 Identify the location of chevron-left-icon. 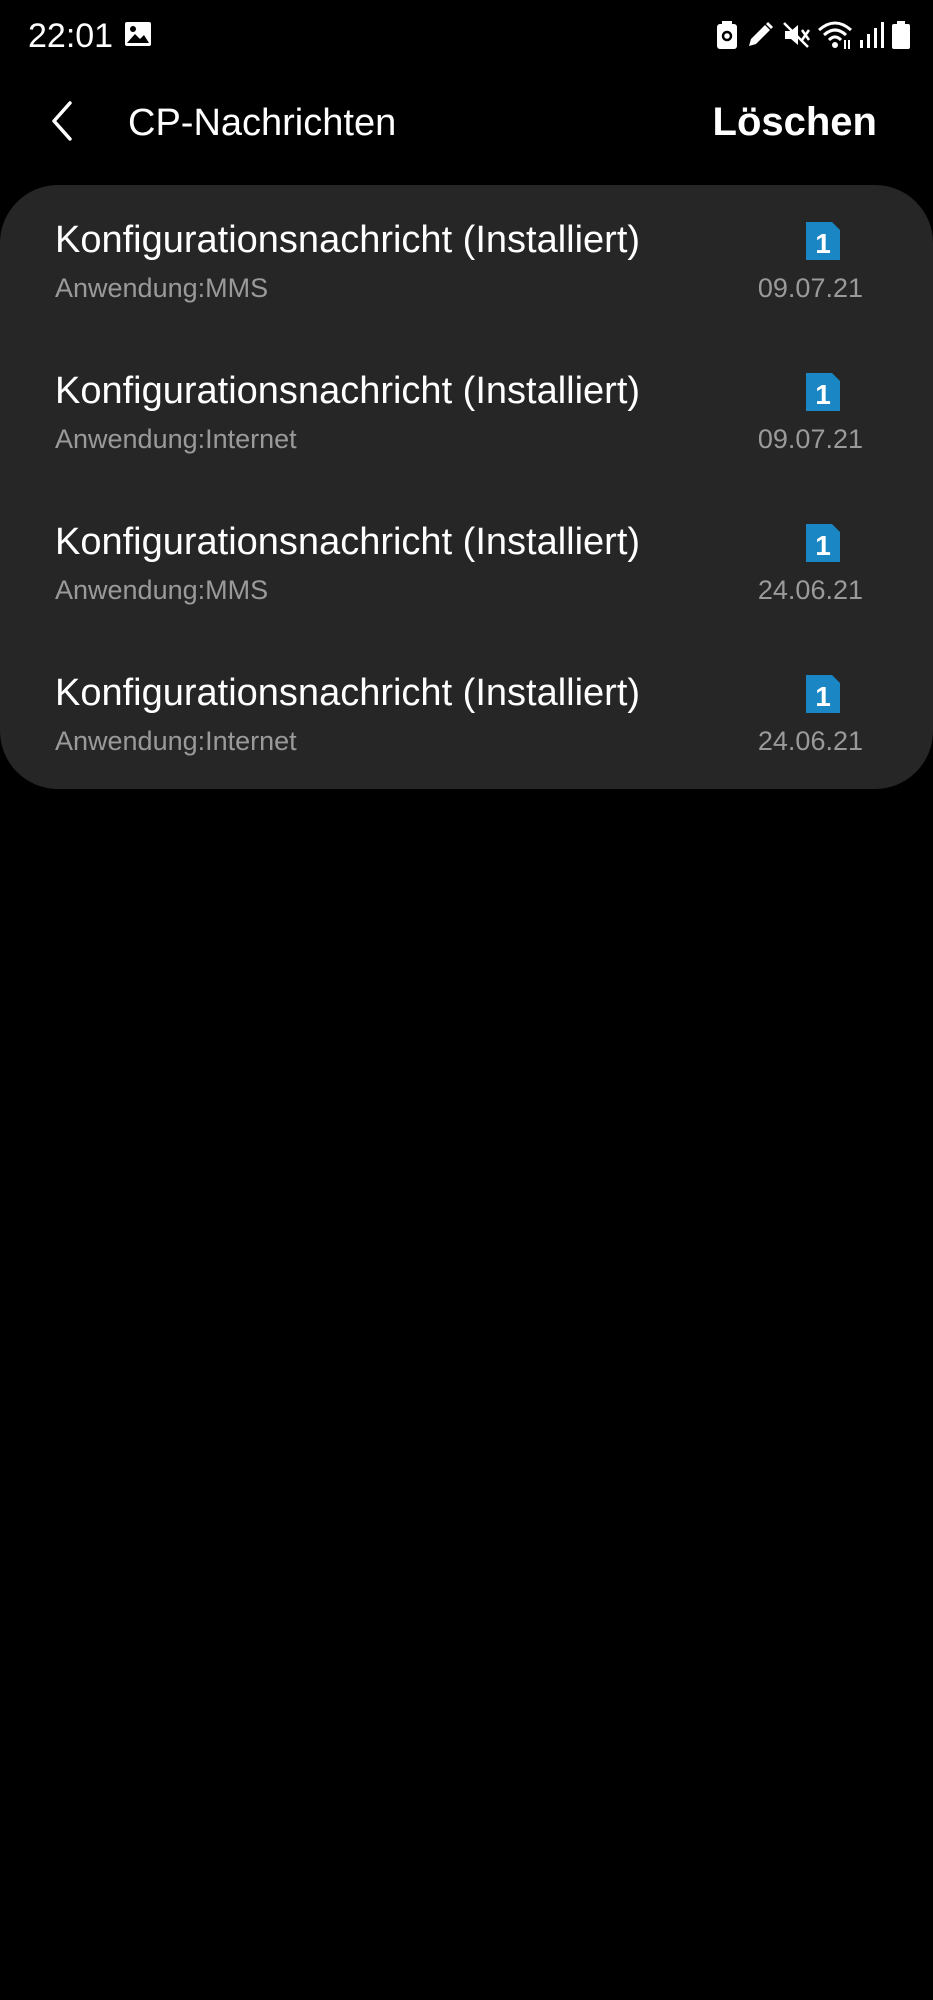
(63, 123).